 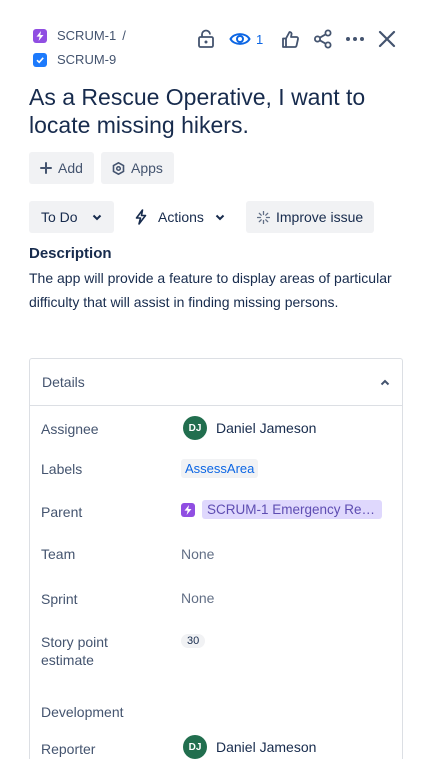 I want to click on reporter-label: Reporter, so click(x=68, y=749).